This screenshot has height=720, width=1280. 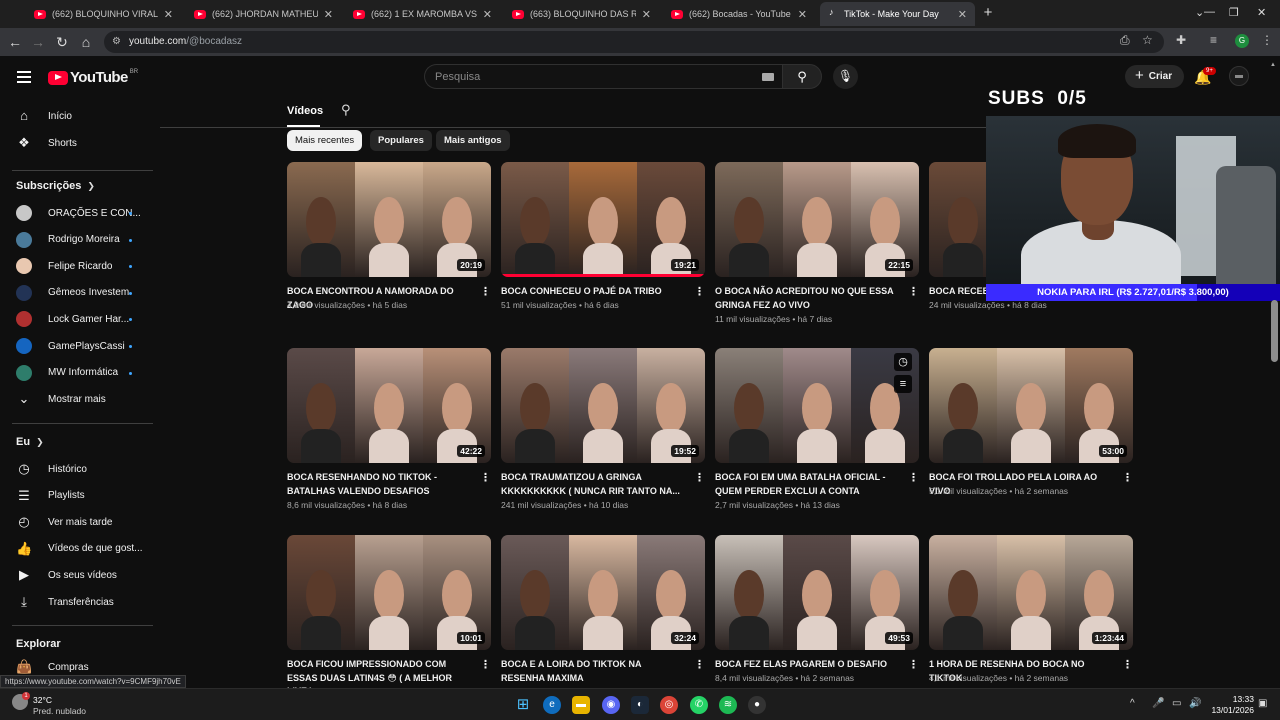 I want to click on obs-recording-icon: ●, so click(x=757, y=705).